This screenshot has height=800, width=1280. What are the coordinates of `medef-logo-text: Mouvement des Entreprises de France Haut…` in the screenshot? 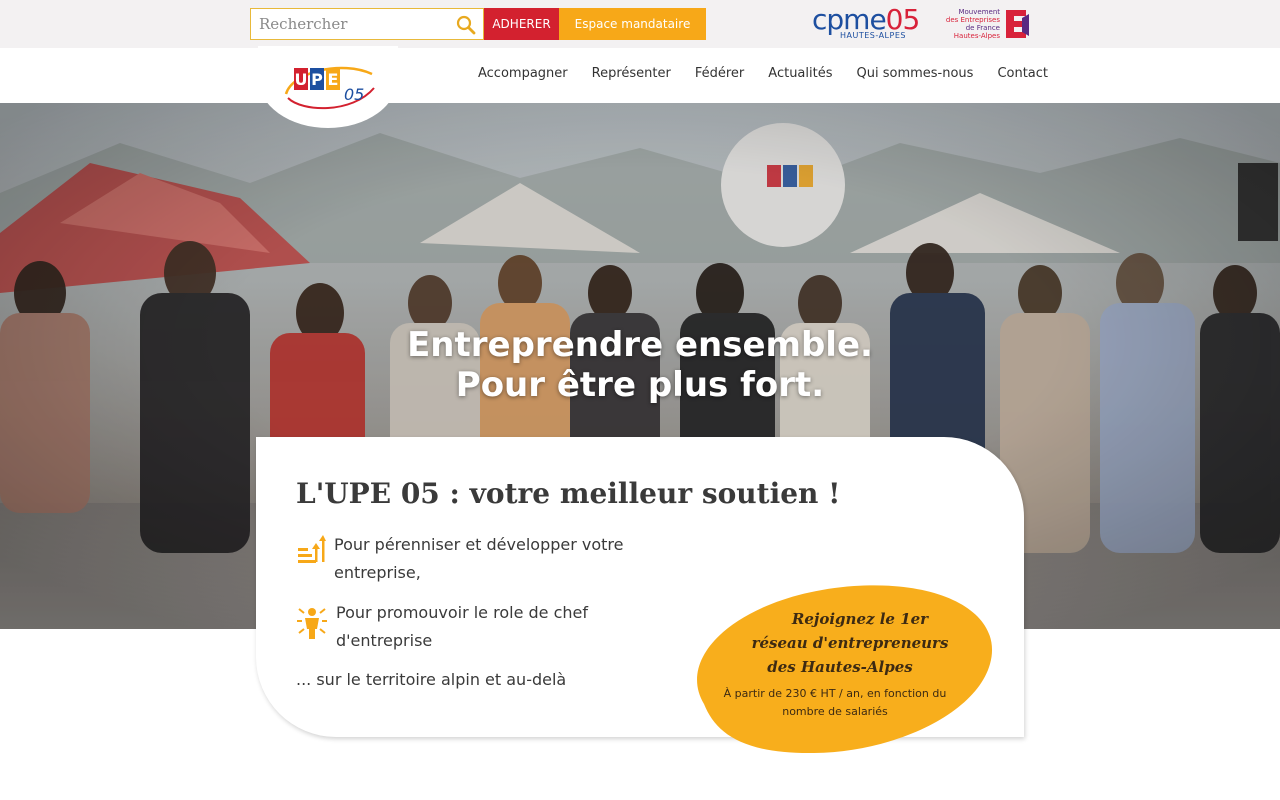 It's located at (972, 24).